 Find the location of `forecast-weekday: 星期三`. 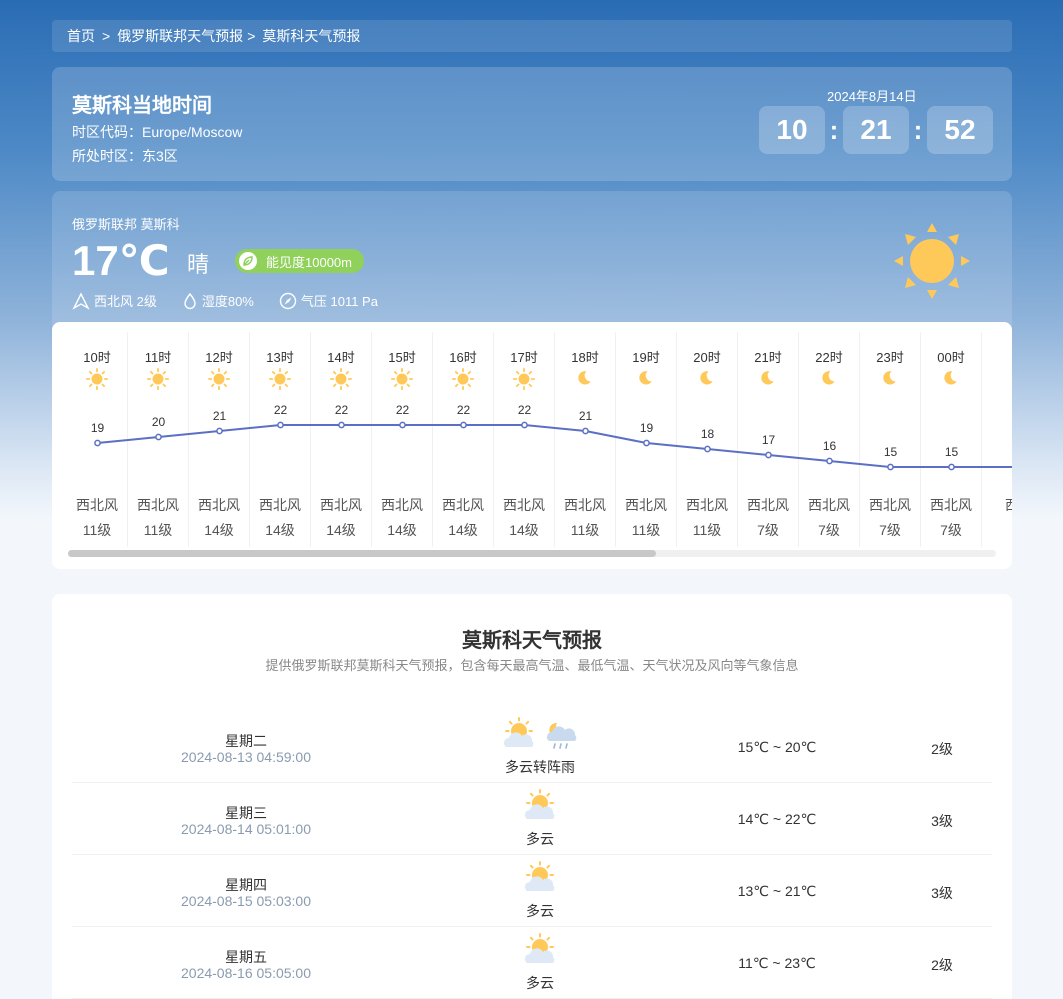

forecast-weekday: 星期三 is located at coordinates (246, 813).